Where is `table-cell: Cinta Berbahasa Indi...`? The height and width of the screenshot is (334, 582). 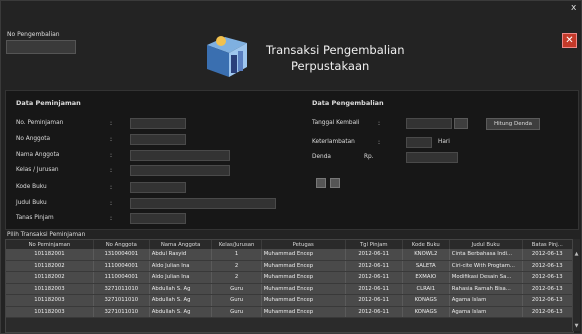 table-cell: Cinta Berbahasa Indi... is located at coordinates (486, 255).